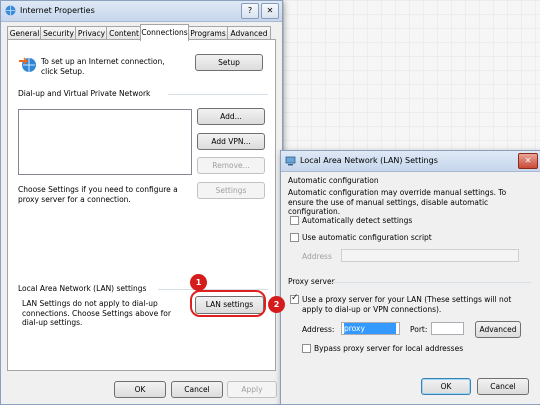 The width and height of the screenshot is (540, 405). I want to click on help-button: ?, so click(250, 11).